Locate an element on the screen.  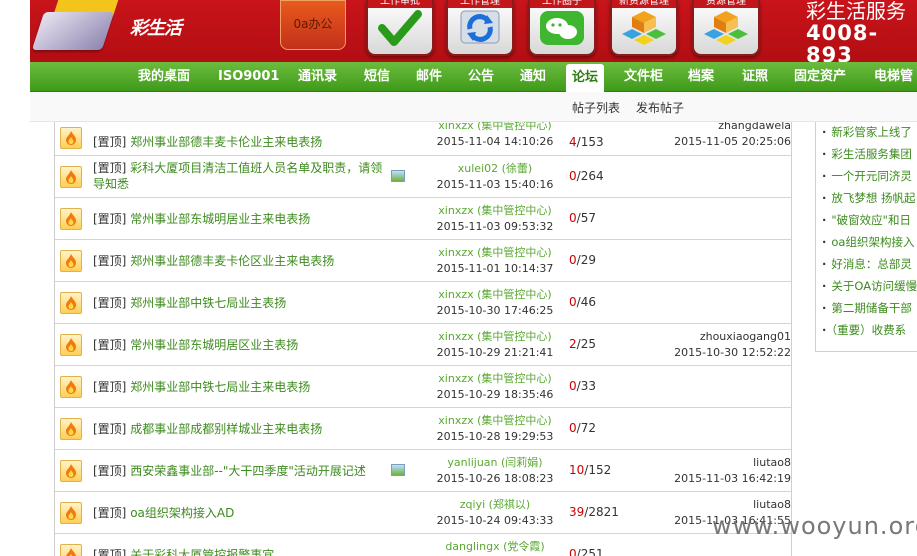
nav-item-iso9001: ISO9001 is located at coordinates (248, 77).